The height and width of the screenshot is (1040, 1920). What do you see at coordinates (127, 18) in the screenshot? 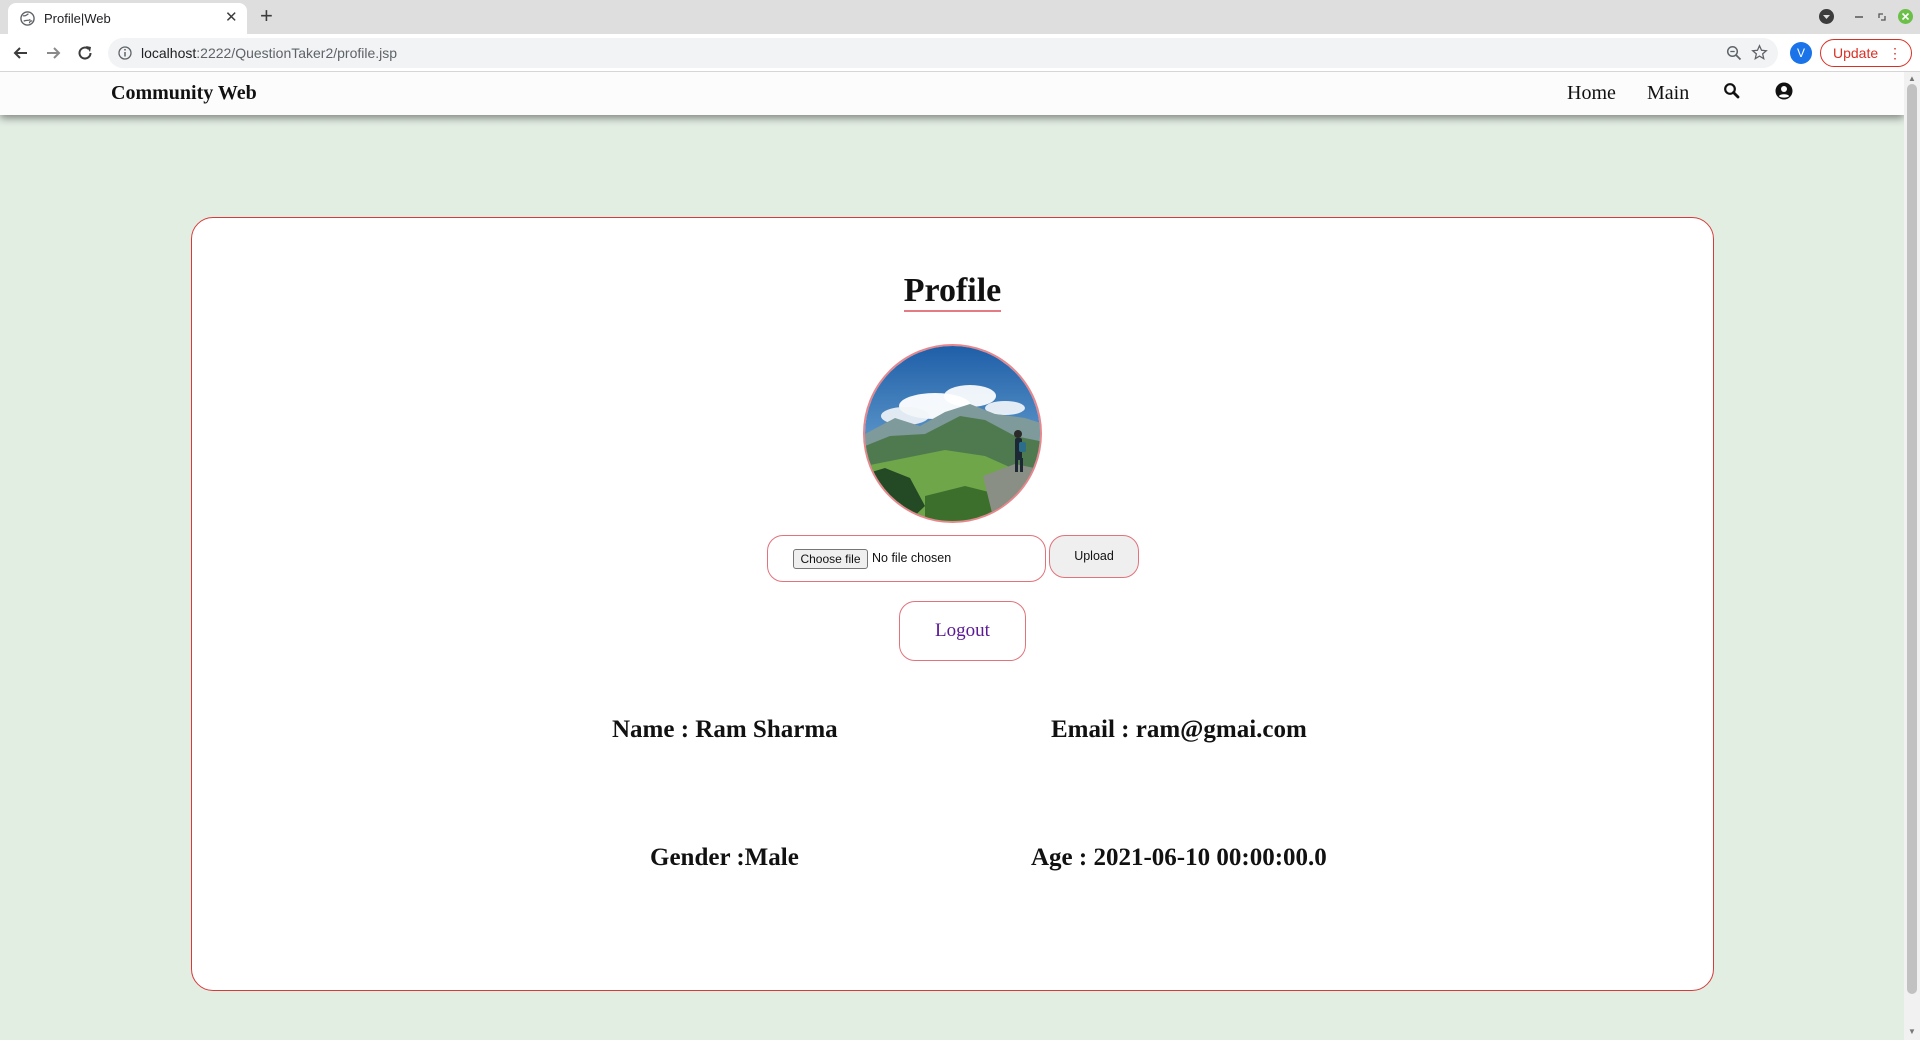
I see `browser-tab: Profile|Web ✕` at bounding box center [127, 18].